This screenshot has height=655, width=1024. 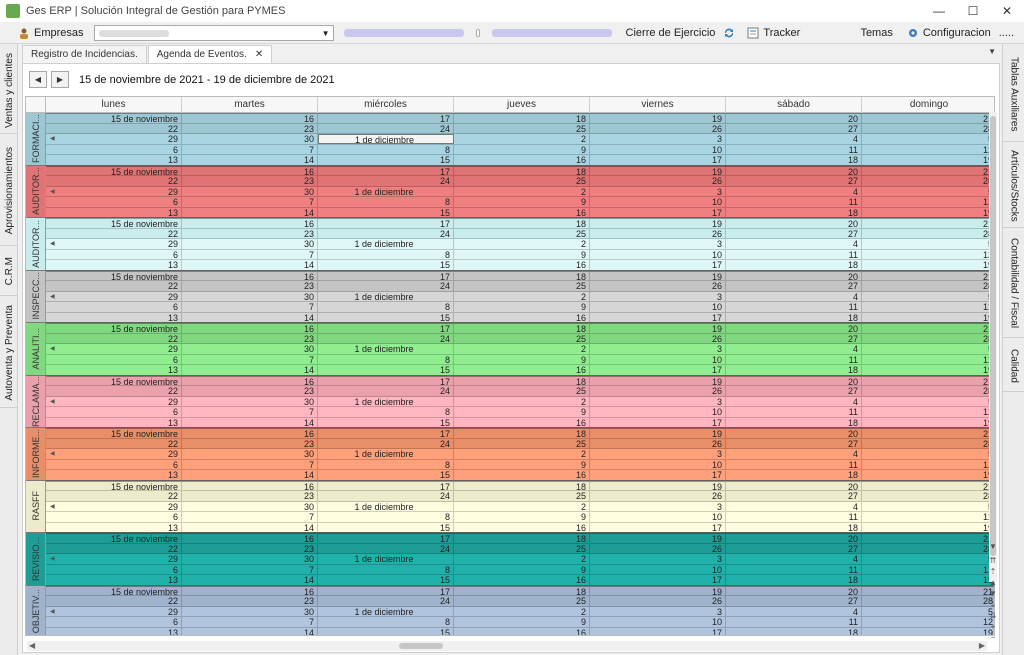 I want to click on tab-registro-incidencias: Registro de Incidencias., so click(x=84, y=54).